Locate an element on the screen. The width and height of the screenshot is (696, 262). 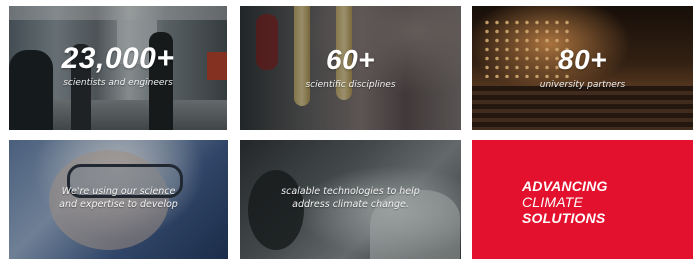
slogan: ADVANCING CLIMATE SOLUTIONS is located at coordinates (565, 202).